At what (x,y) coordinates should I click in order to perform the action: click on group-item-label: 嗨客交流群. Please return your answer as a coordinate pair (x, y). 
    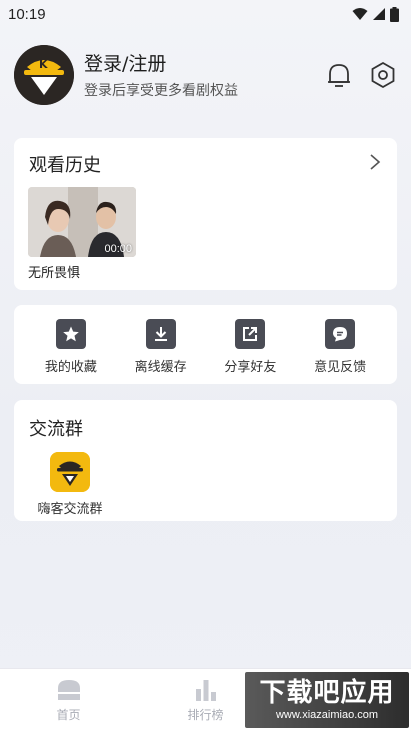
    Looking at the image, I should click on (70, 509).